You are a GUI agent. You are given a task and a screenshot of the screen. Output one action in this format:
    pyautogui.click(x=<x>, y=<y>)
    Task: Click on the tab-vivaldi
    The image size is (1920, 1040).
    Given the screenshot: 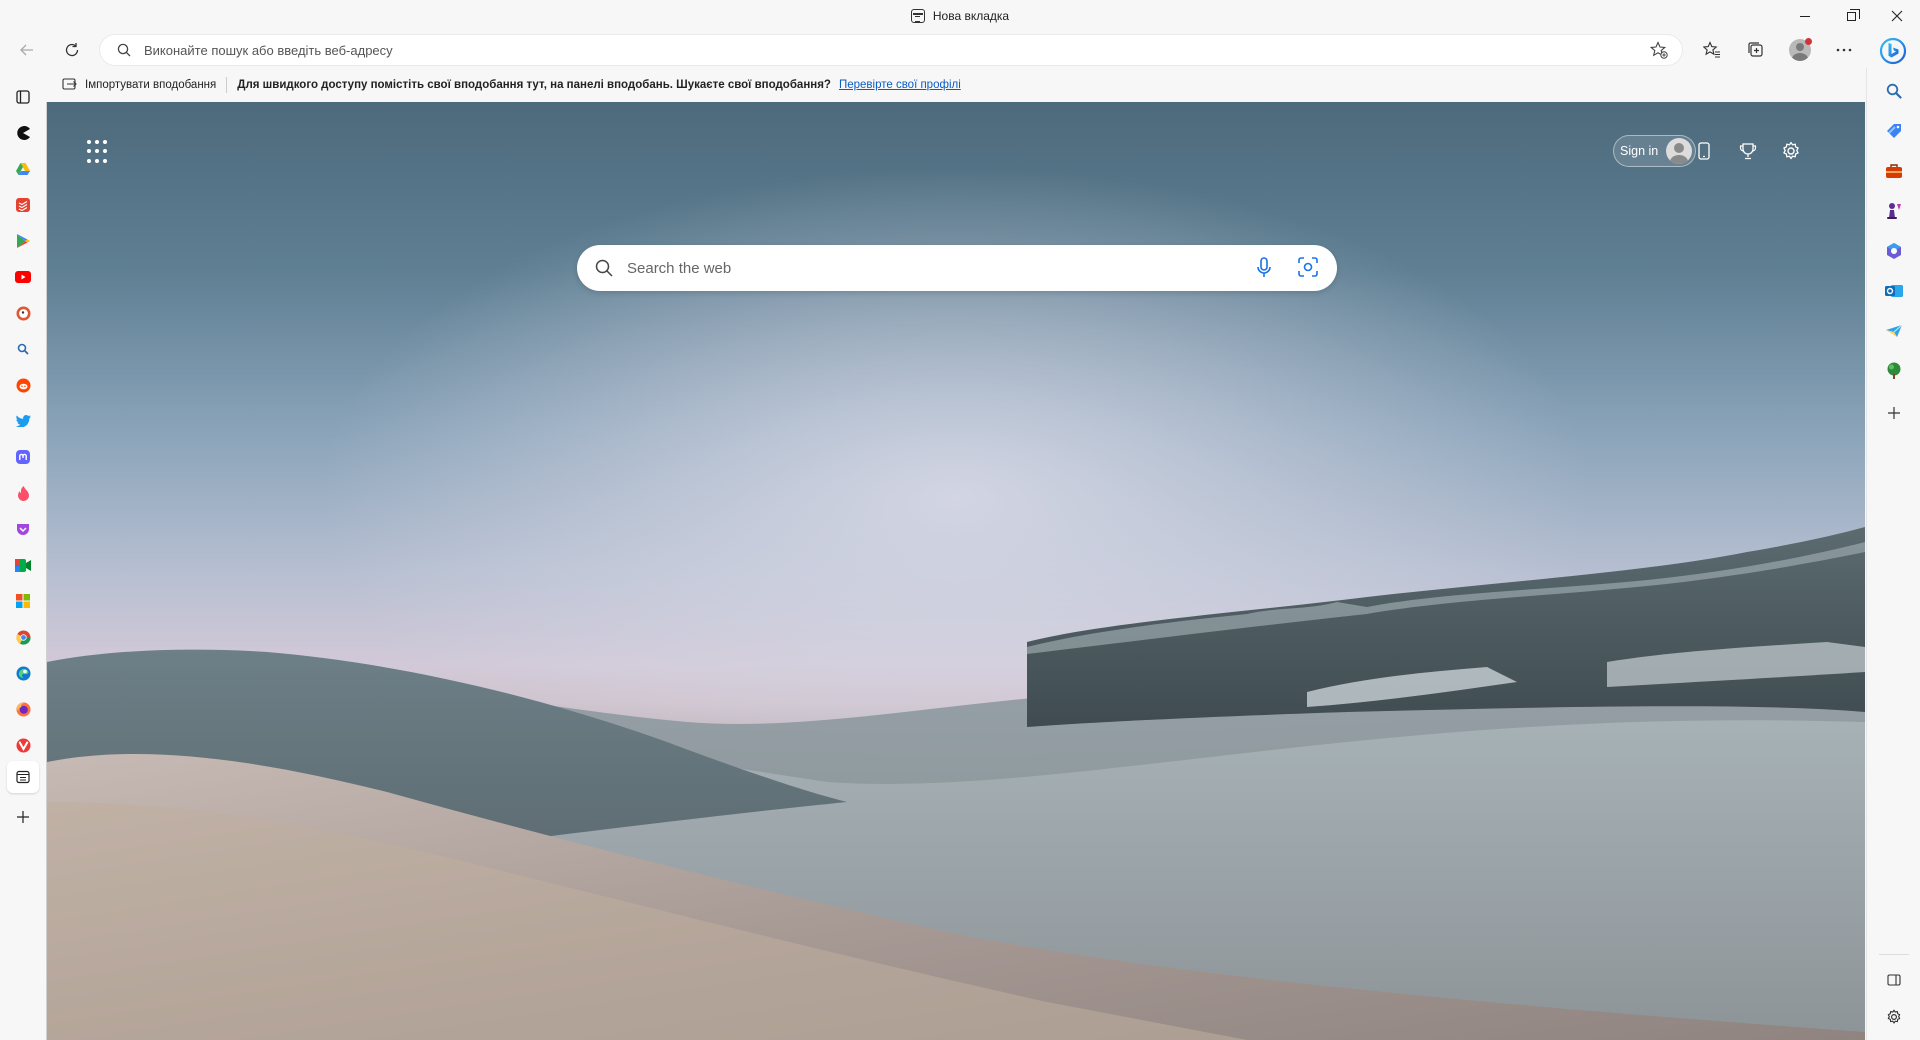 What is the action you would take?
    pyautogui.click(x=23, y=745)
    